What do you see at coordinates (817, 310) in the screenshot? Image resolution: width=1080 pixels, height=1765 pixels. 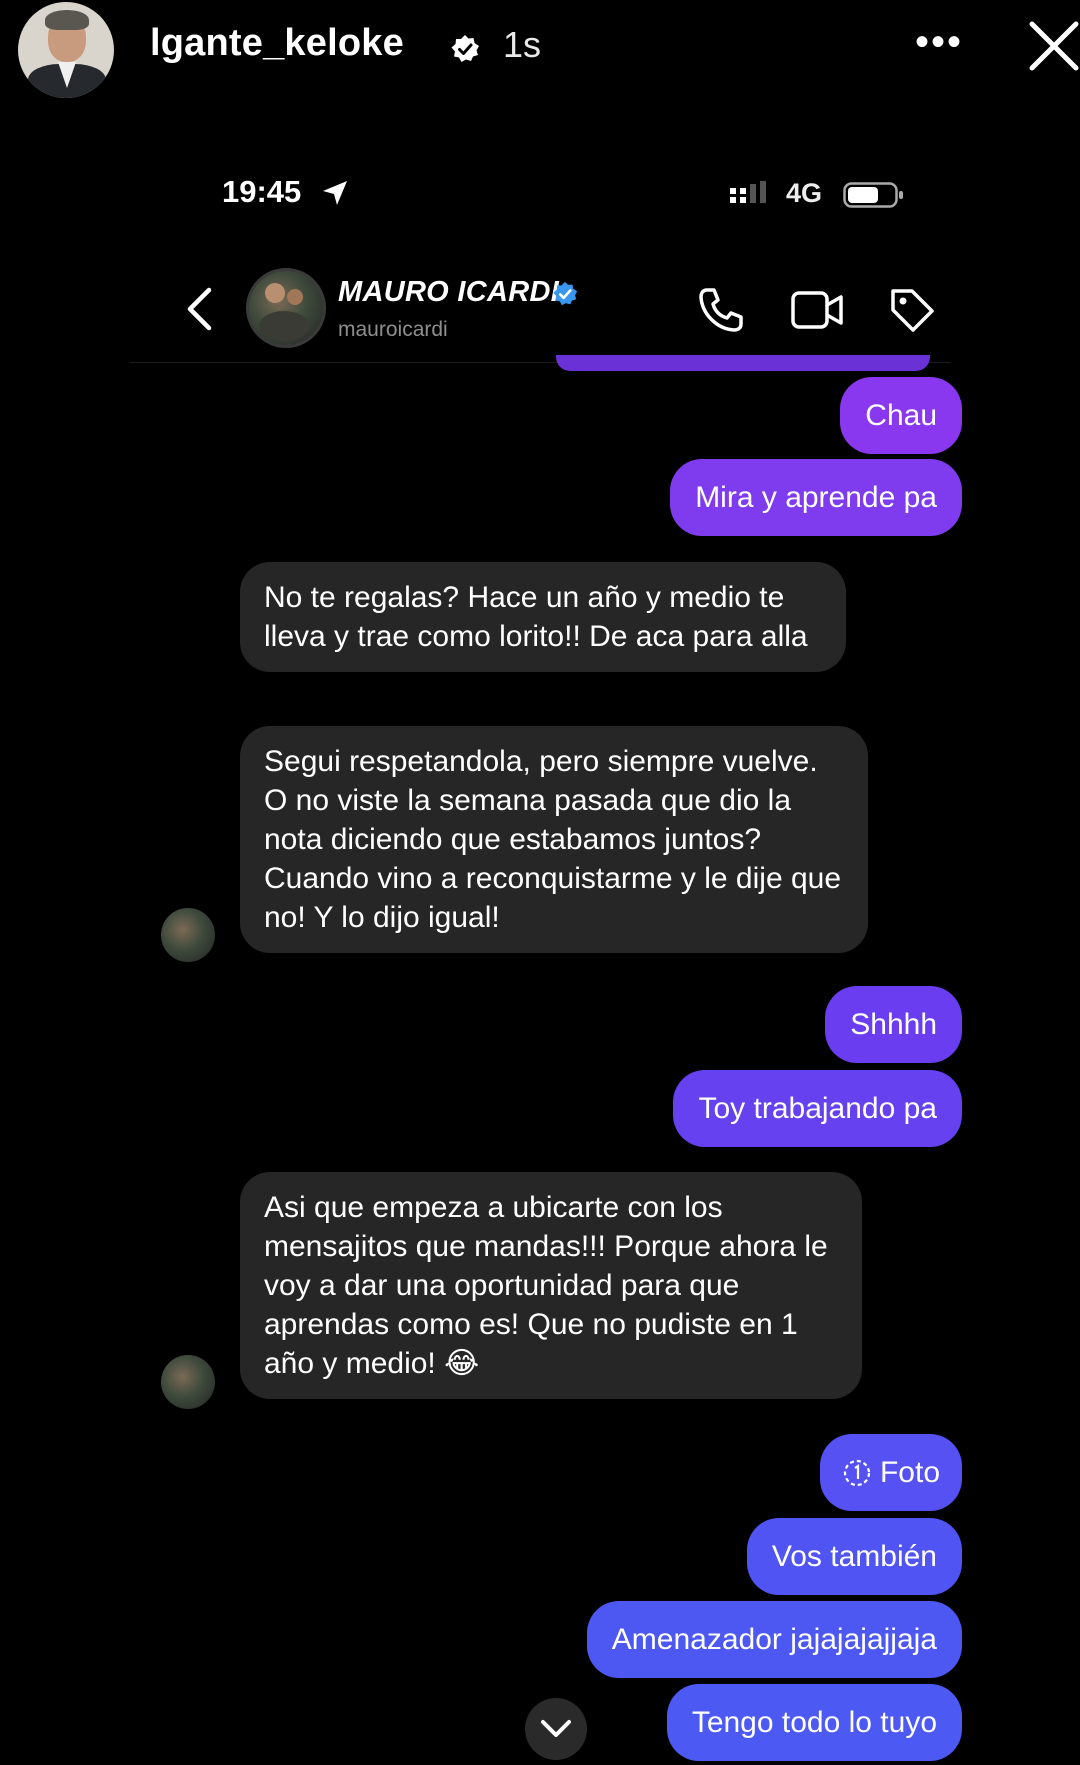 I see `video-call-icon` at bounding box center [817, 310].